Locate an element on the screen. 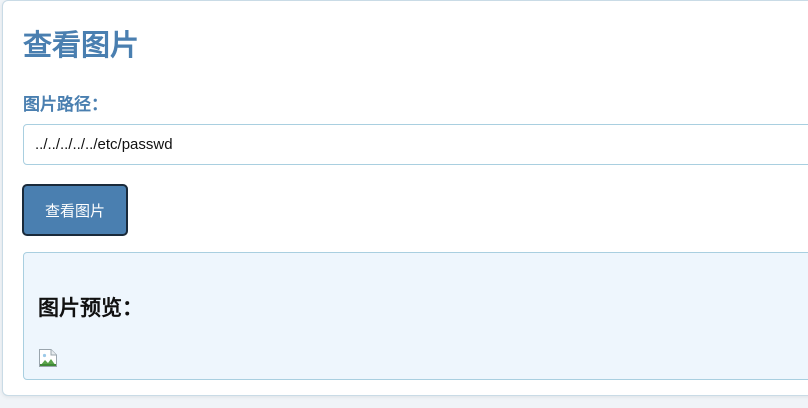 The height and width of the screenshot is (408, 808). page-title: 查看图片 is located at coordinates (81, 45).